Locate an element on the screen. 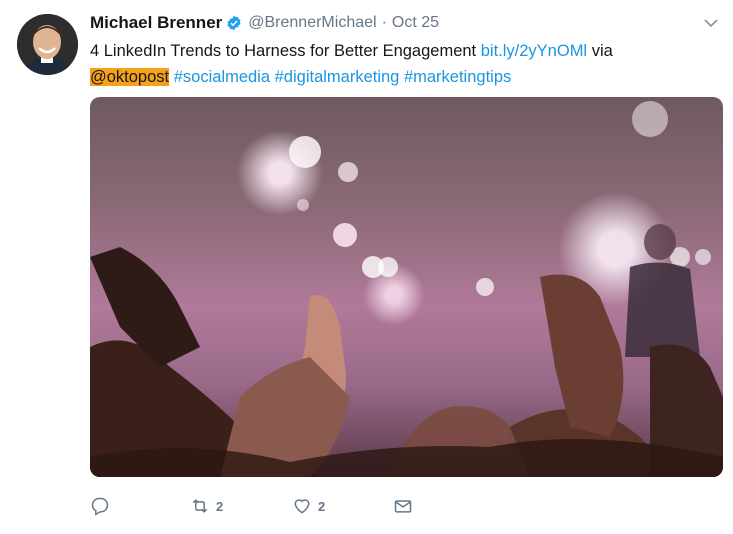 This screenshot has height=534, width=733. verified-icon is located at coordinates (234, 23).